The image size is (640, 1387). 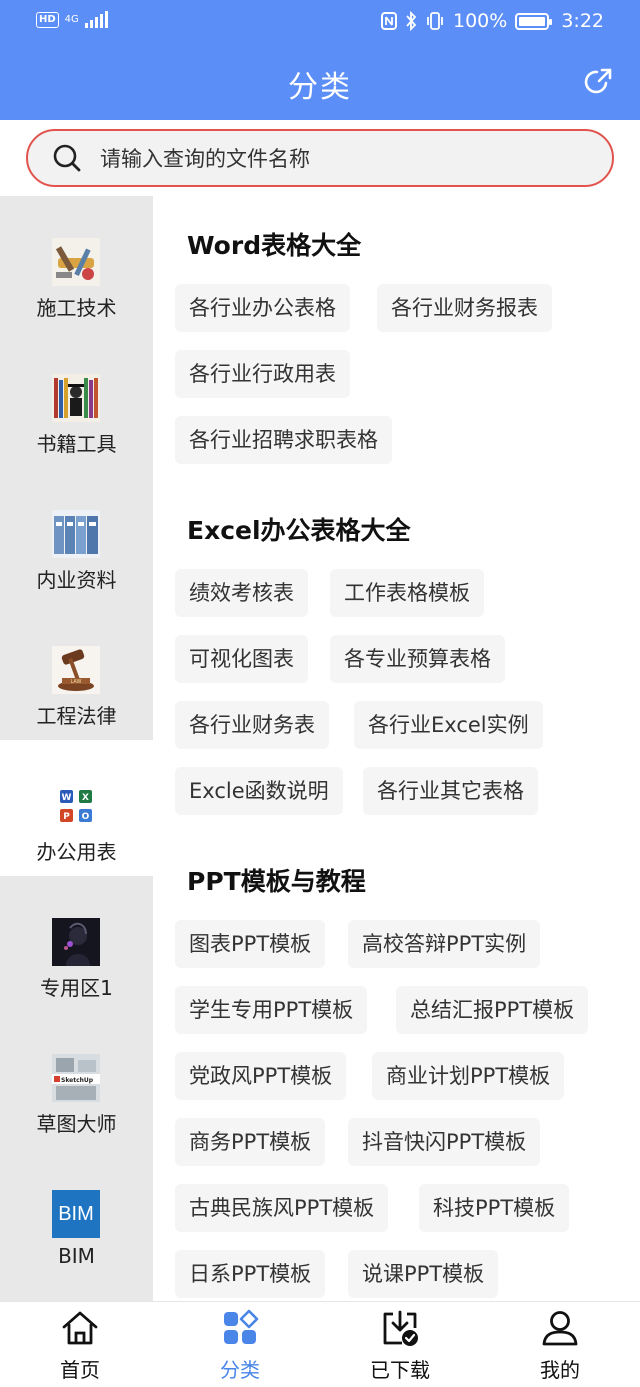 I want to click on sidebar-item-bim: BIM BIM, so click(x=76, y=1216).